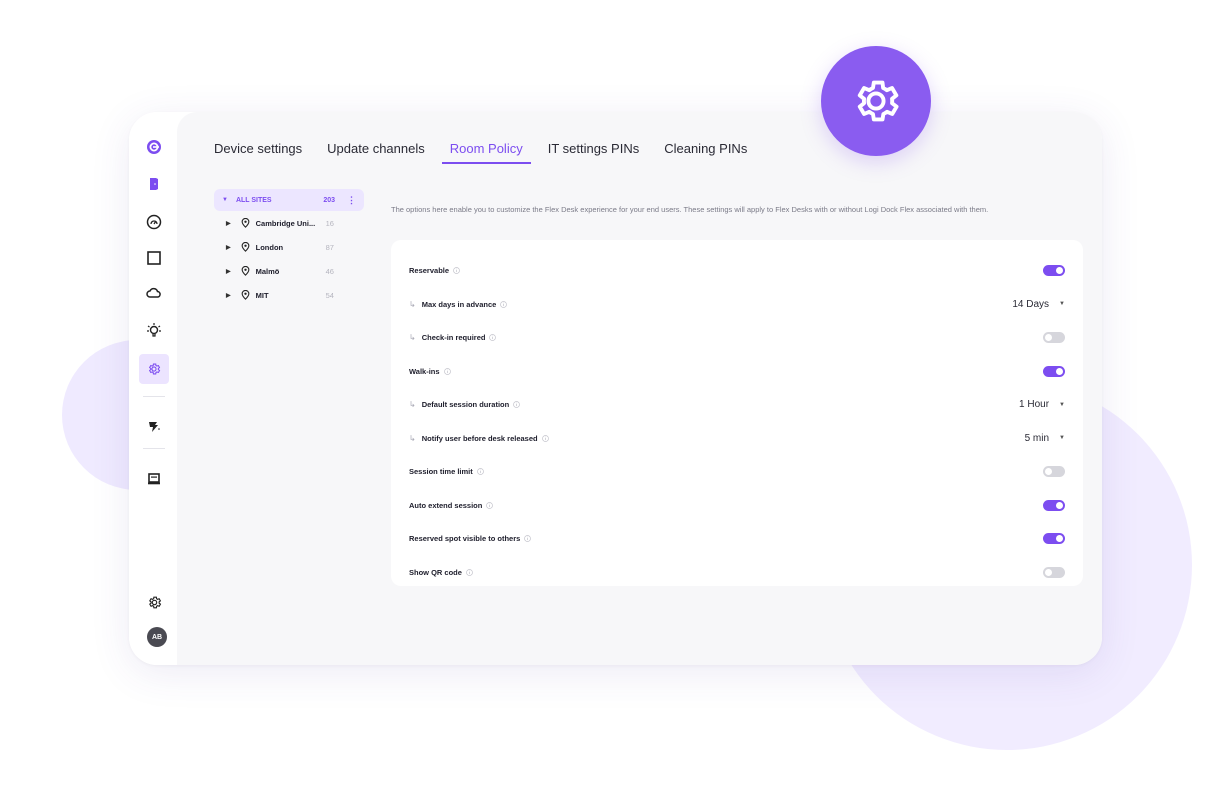  Describe the element at coordinates (289, 295) in the screenshot. I see `tree-item-site: ▶ MIT 54` at that location.